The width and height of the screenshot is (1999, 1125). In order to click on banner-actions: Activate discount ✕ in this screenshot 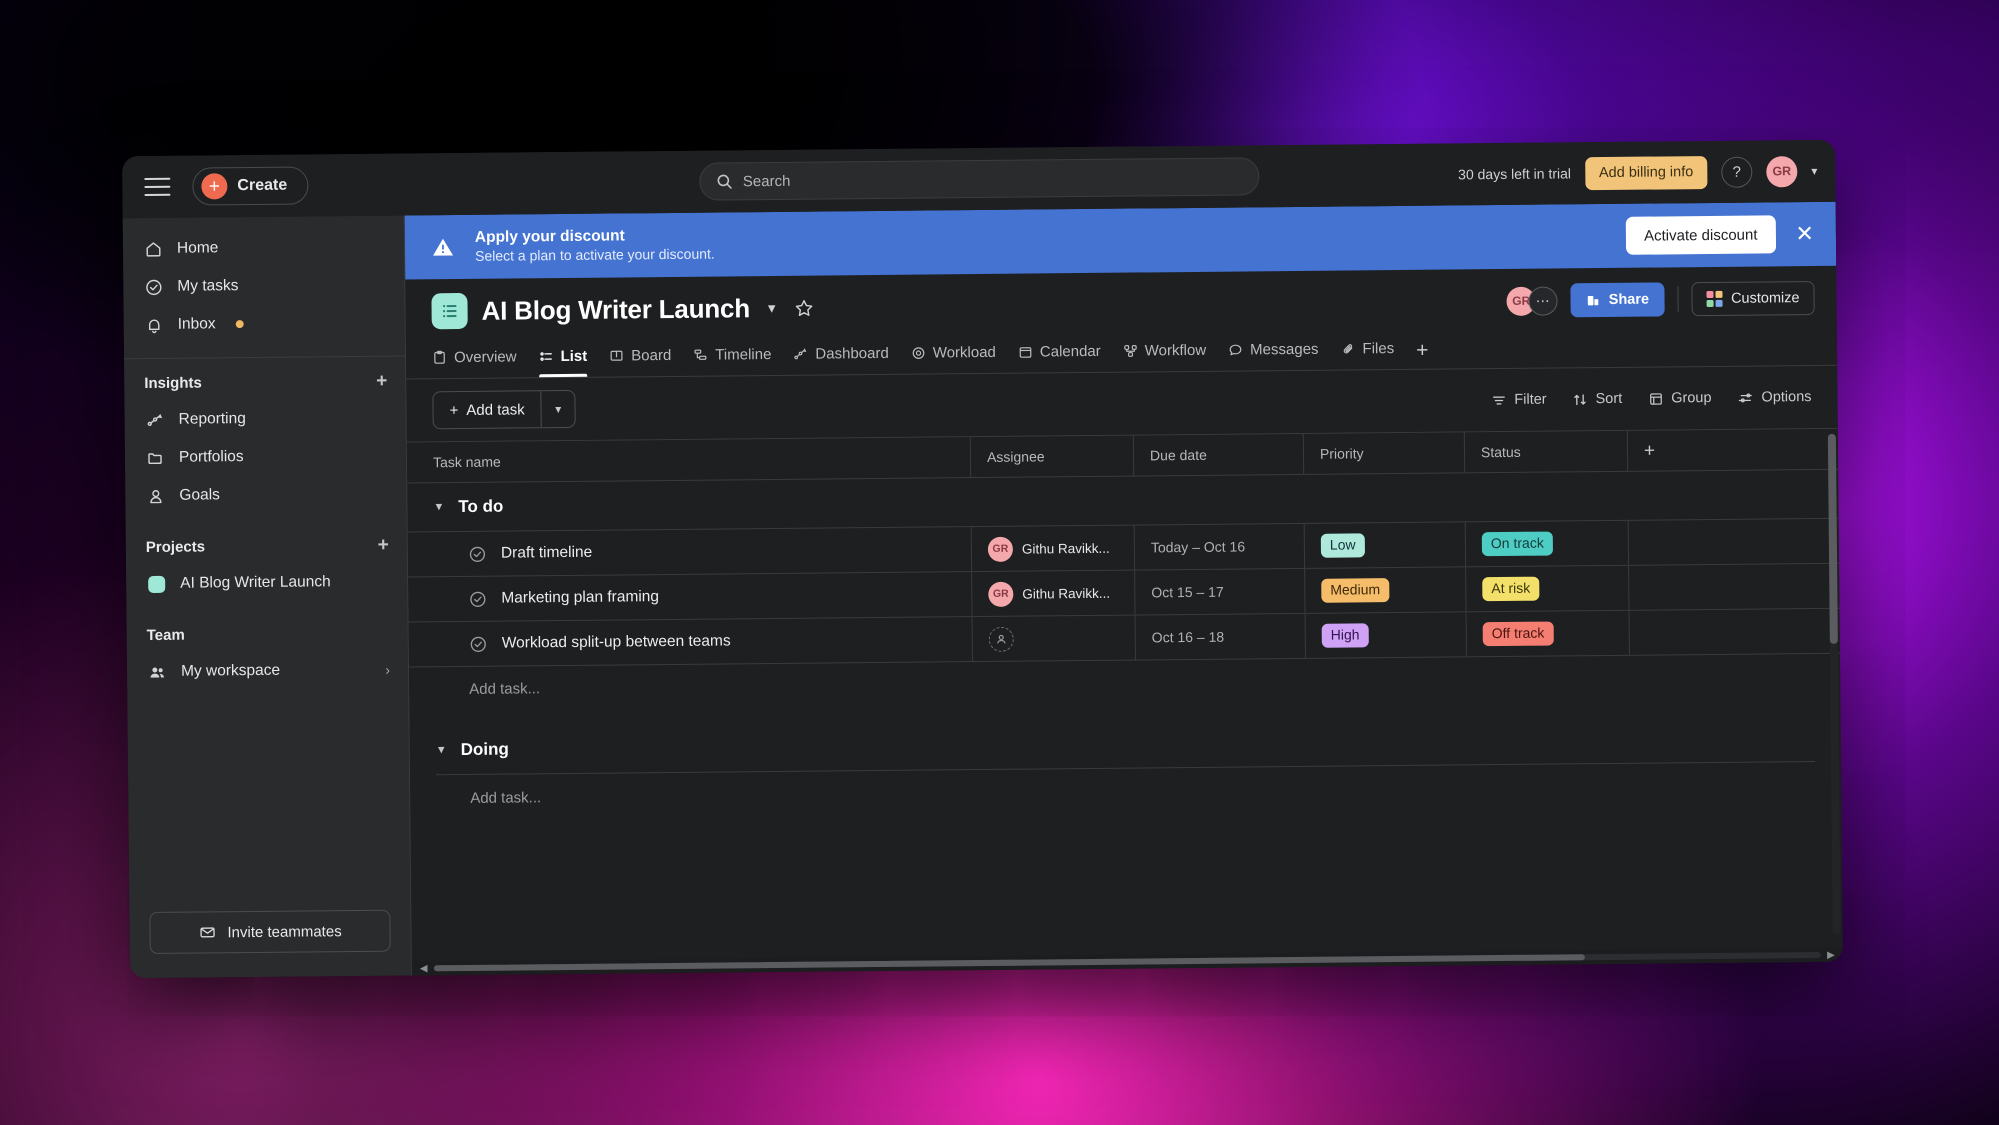, I will do `click(1719, 235)`.